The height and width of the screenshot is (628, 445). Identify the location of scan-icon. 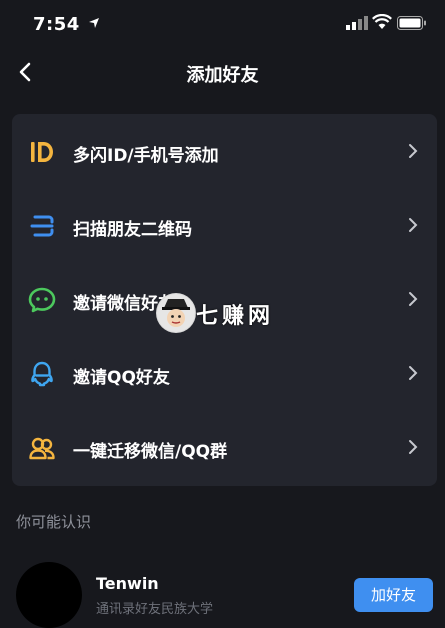
(42, 226).